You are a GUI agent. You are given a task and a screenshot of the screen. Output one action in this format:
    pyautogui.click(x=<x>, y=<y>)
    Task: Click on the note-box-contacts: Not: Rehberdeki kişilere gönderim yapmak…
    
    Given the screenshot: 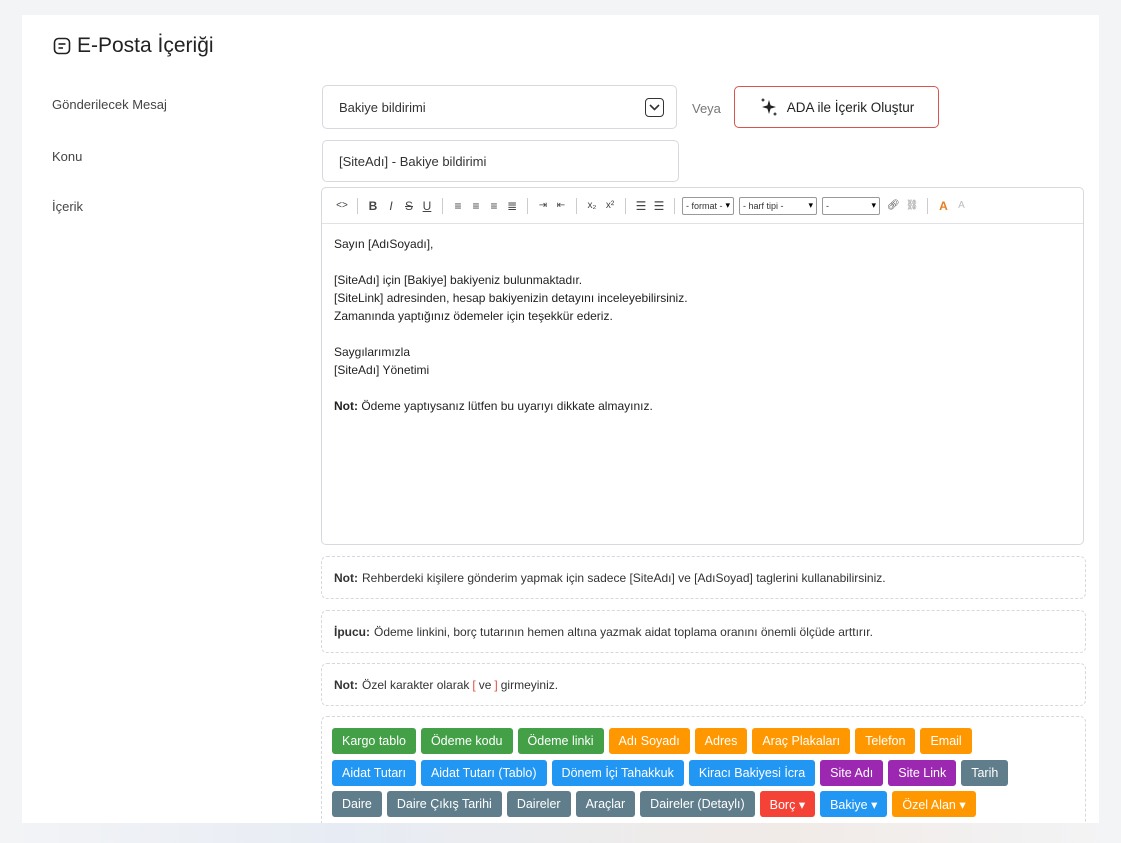 What is the action you would take?
    pyautogui.click(x=703, y=577)
    